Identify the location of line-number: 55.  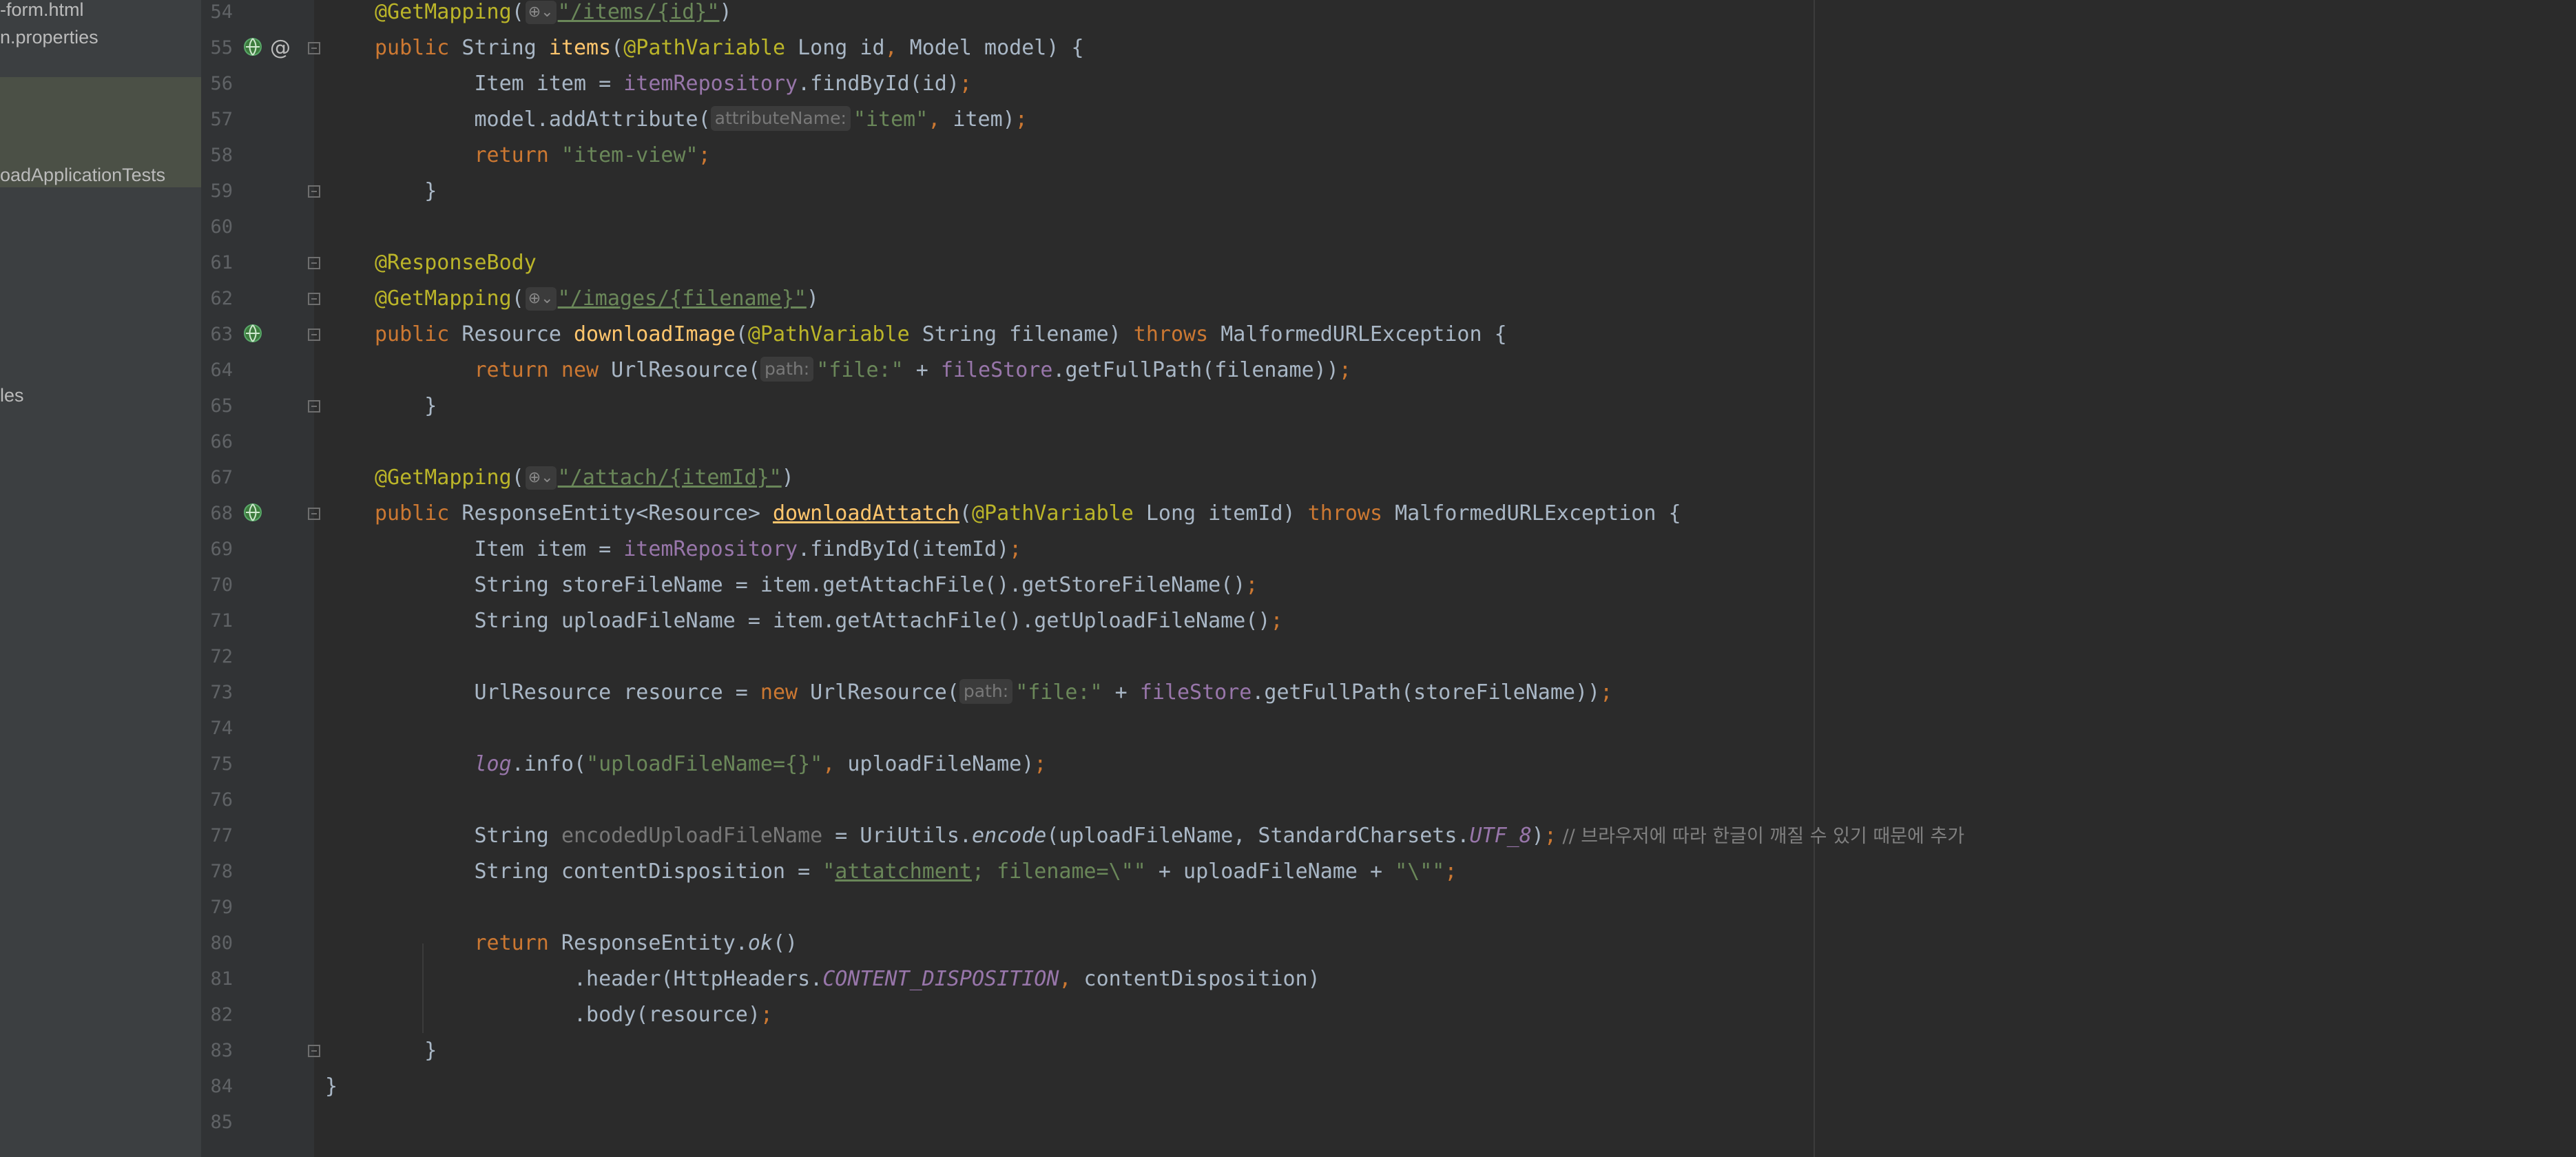
(221, 48).